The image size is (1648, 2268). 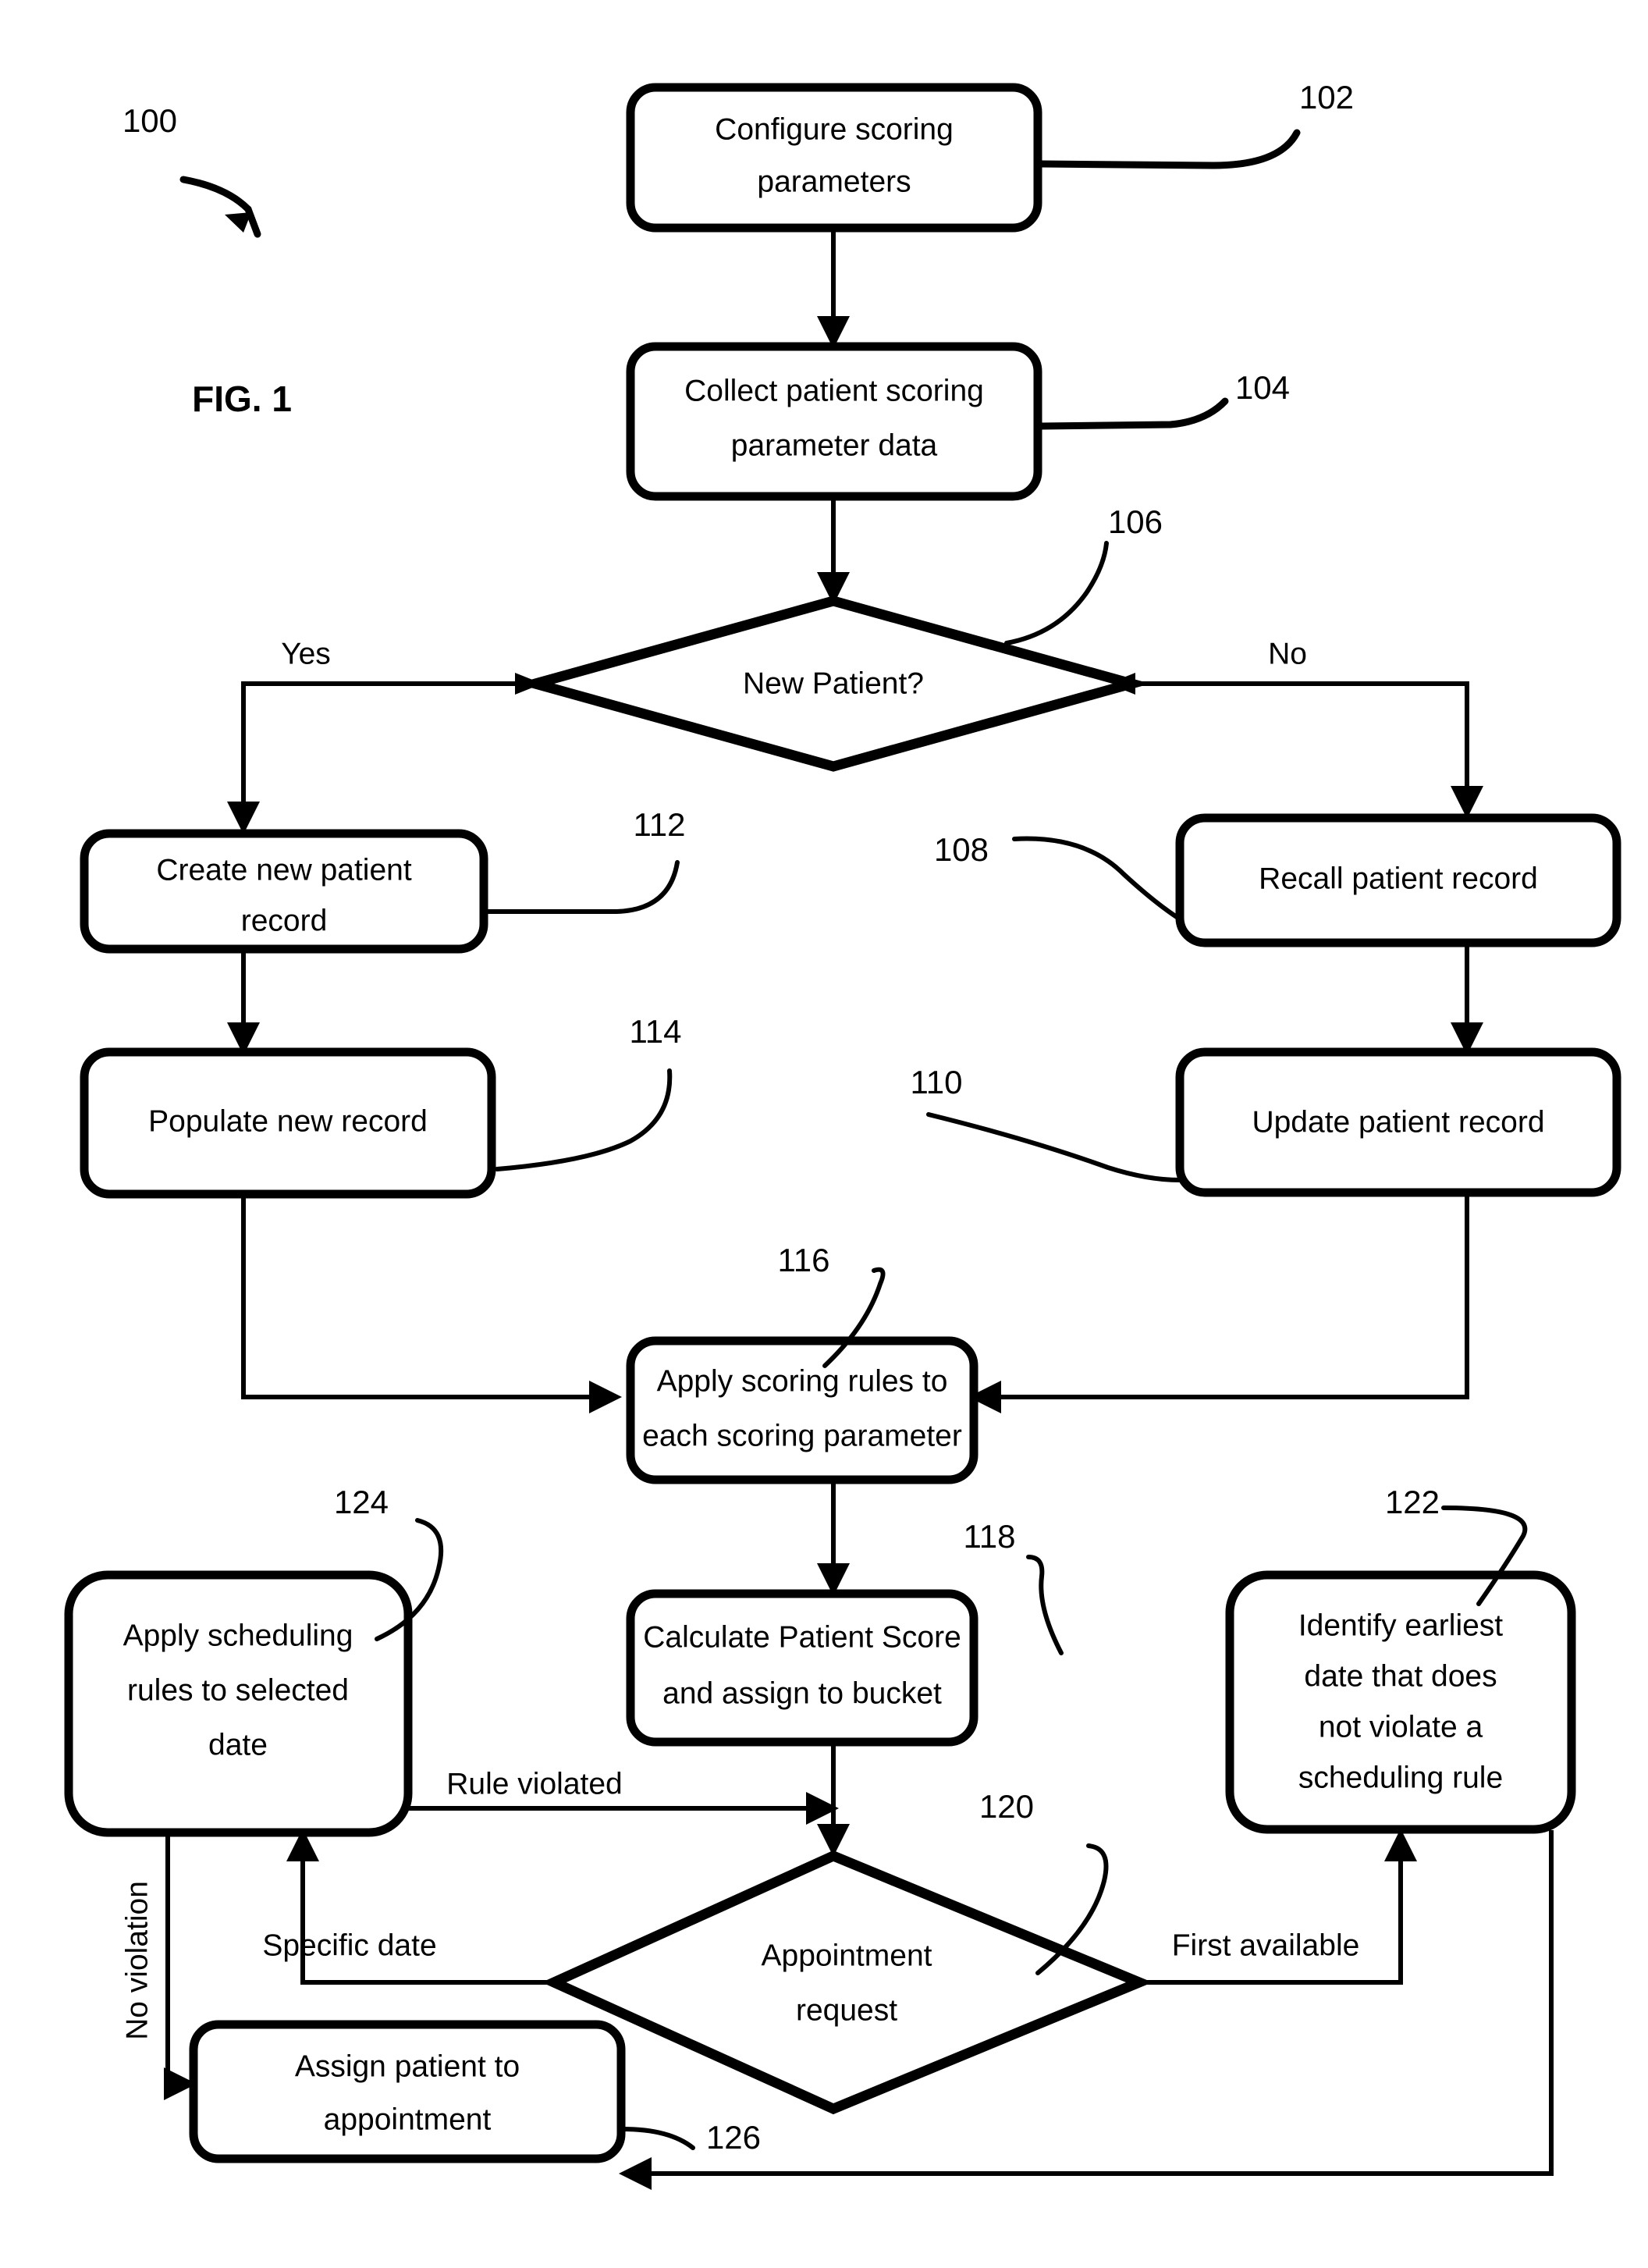 I want to click on node-102-line-2: parameters, so click(x=834, y=181).